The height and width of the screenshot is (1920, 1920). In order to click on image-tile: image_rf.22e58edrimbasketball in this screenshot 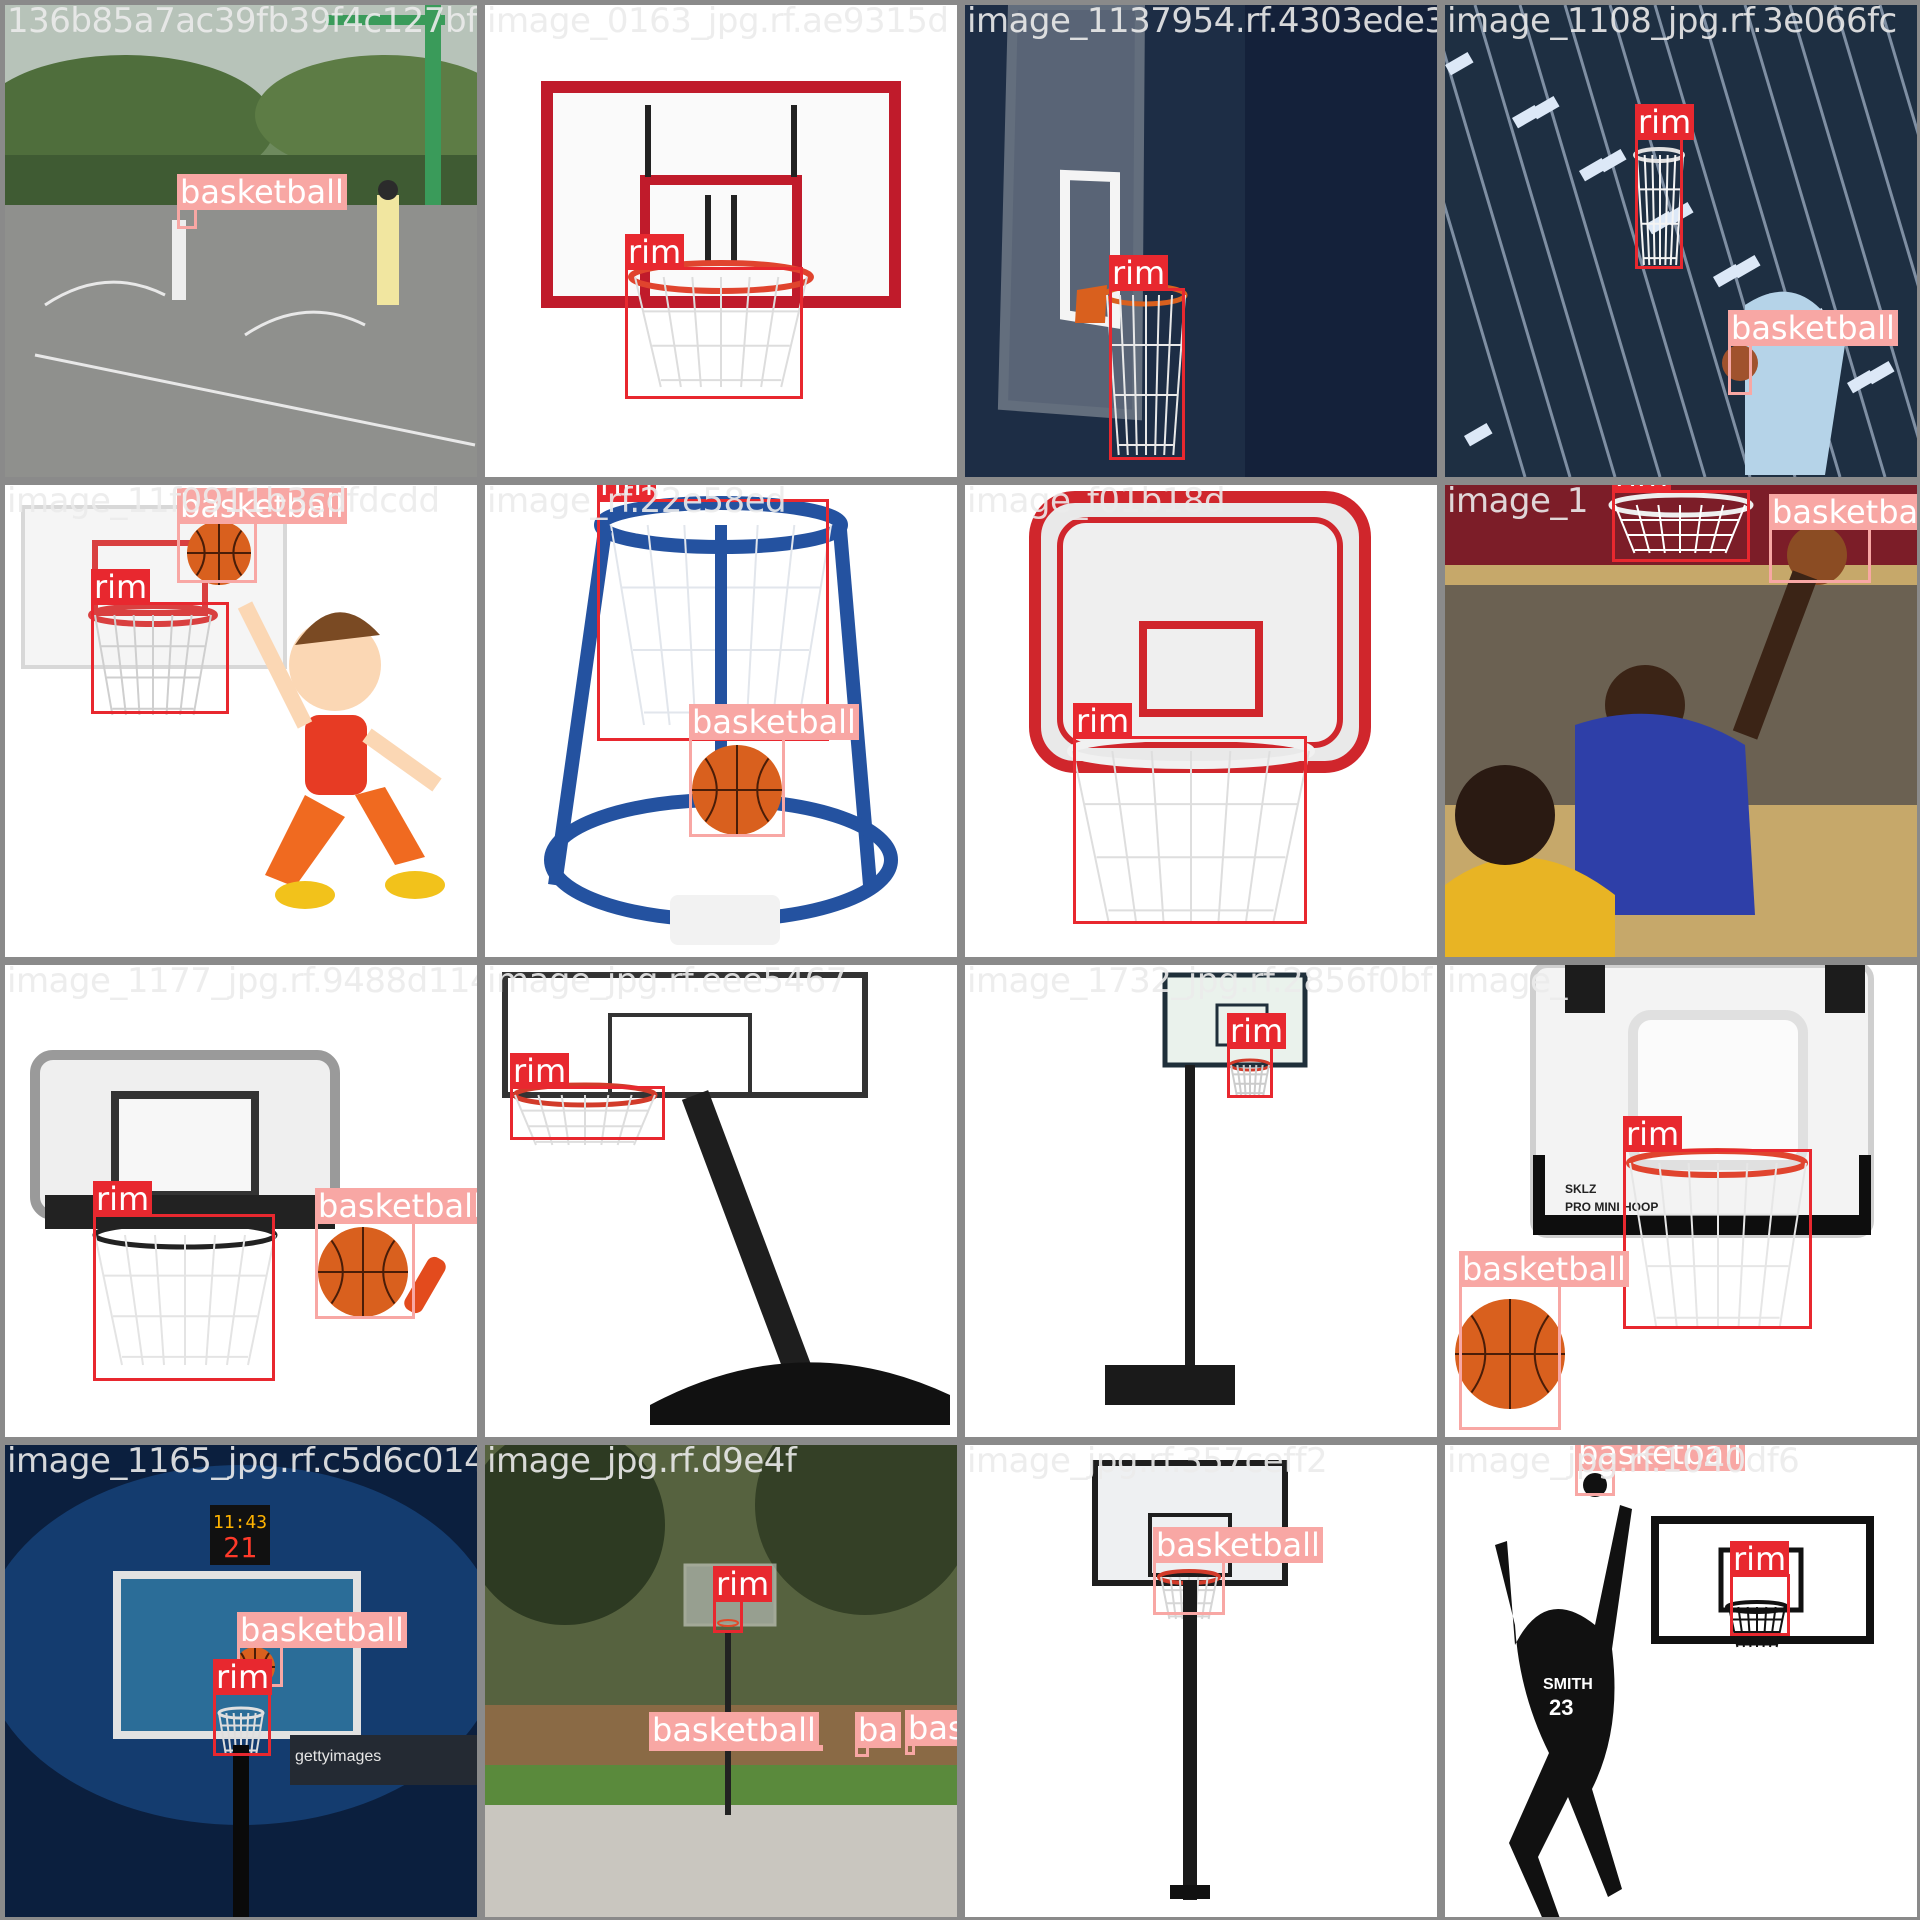, I will do `click(721, 721)`.